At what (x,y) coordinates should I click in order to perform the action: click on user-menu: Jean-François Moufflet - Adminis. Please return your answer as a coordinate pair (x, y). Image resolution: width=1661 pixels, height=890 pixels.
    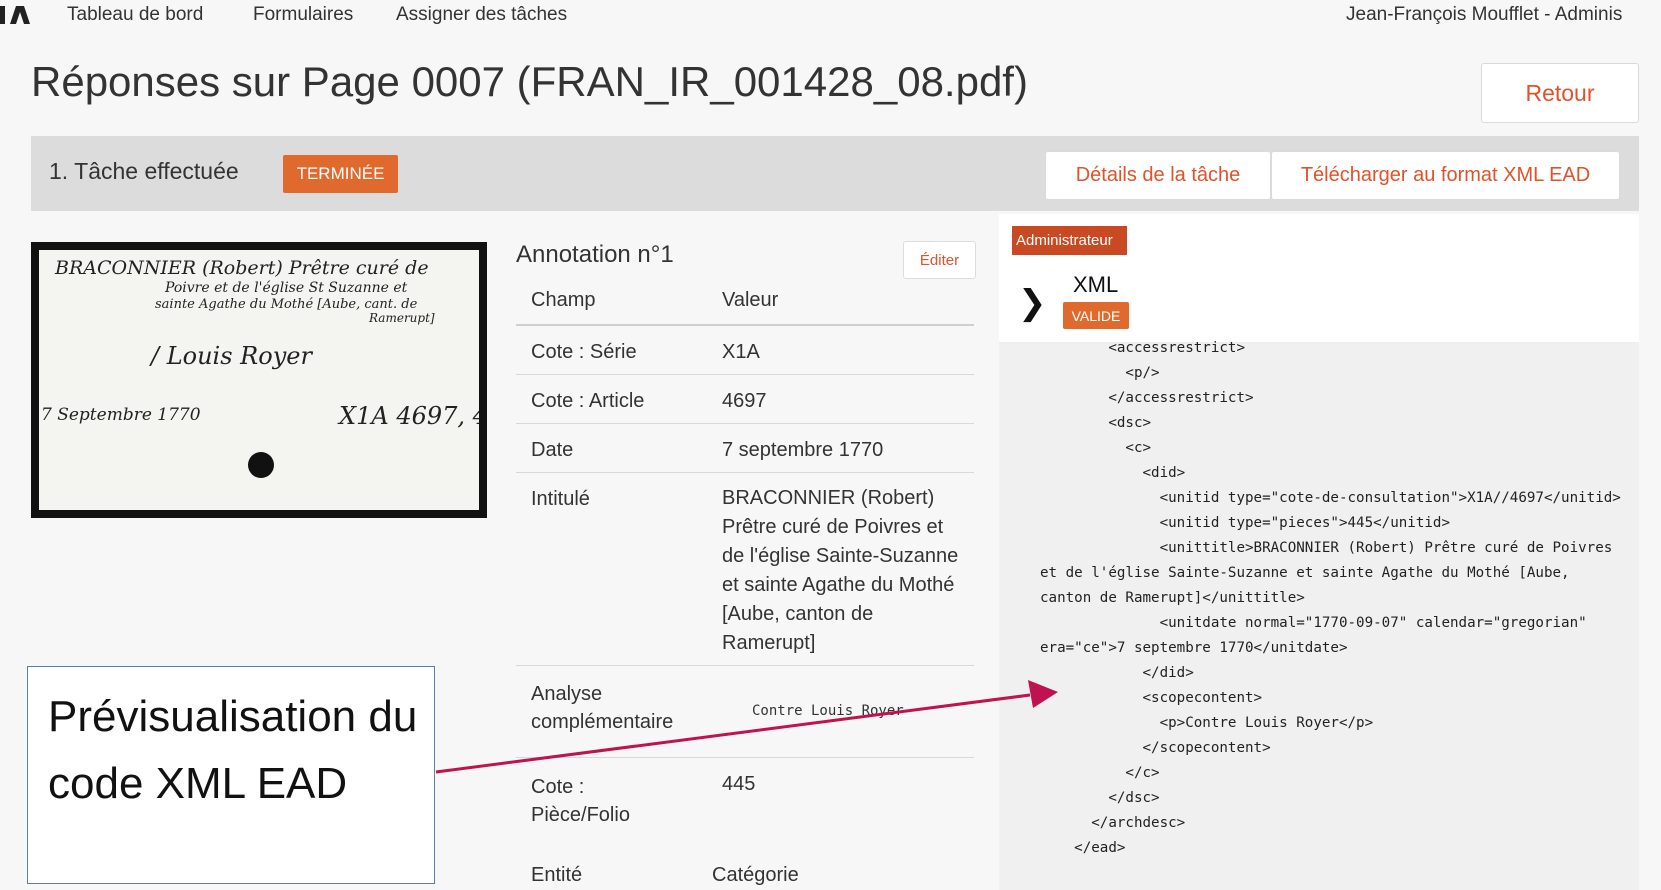
    Looking at the image, I should click on (1484, 15).